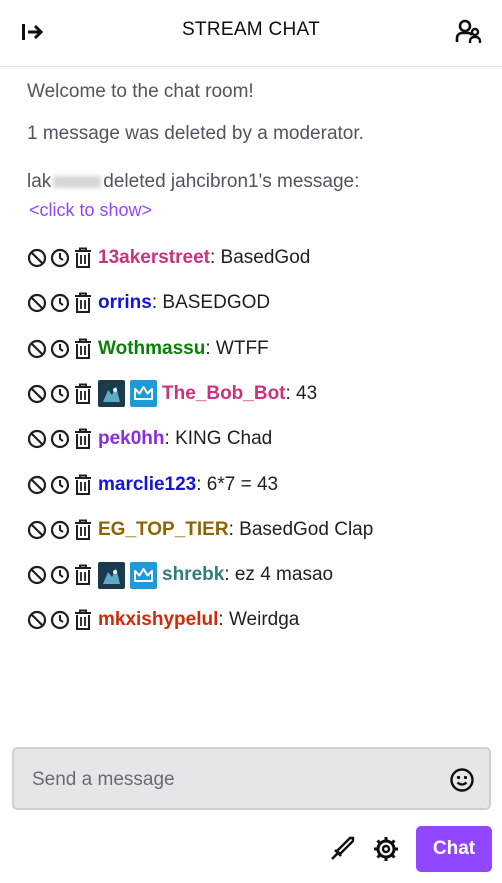  What do you see at coordinates (454, 849) in the screenshot?
I see `send-chat-button: Chat` at bounding box center [454, 849].